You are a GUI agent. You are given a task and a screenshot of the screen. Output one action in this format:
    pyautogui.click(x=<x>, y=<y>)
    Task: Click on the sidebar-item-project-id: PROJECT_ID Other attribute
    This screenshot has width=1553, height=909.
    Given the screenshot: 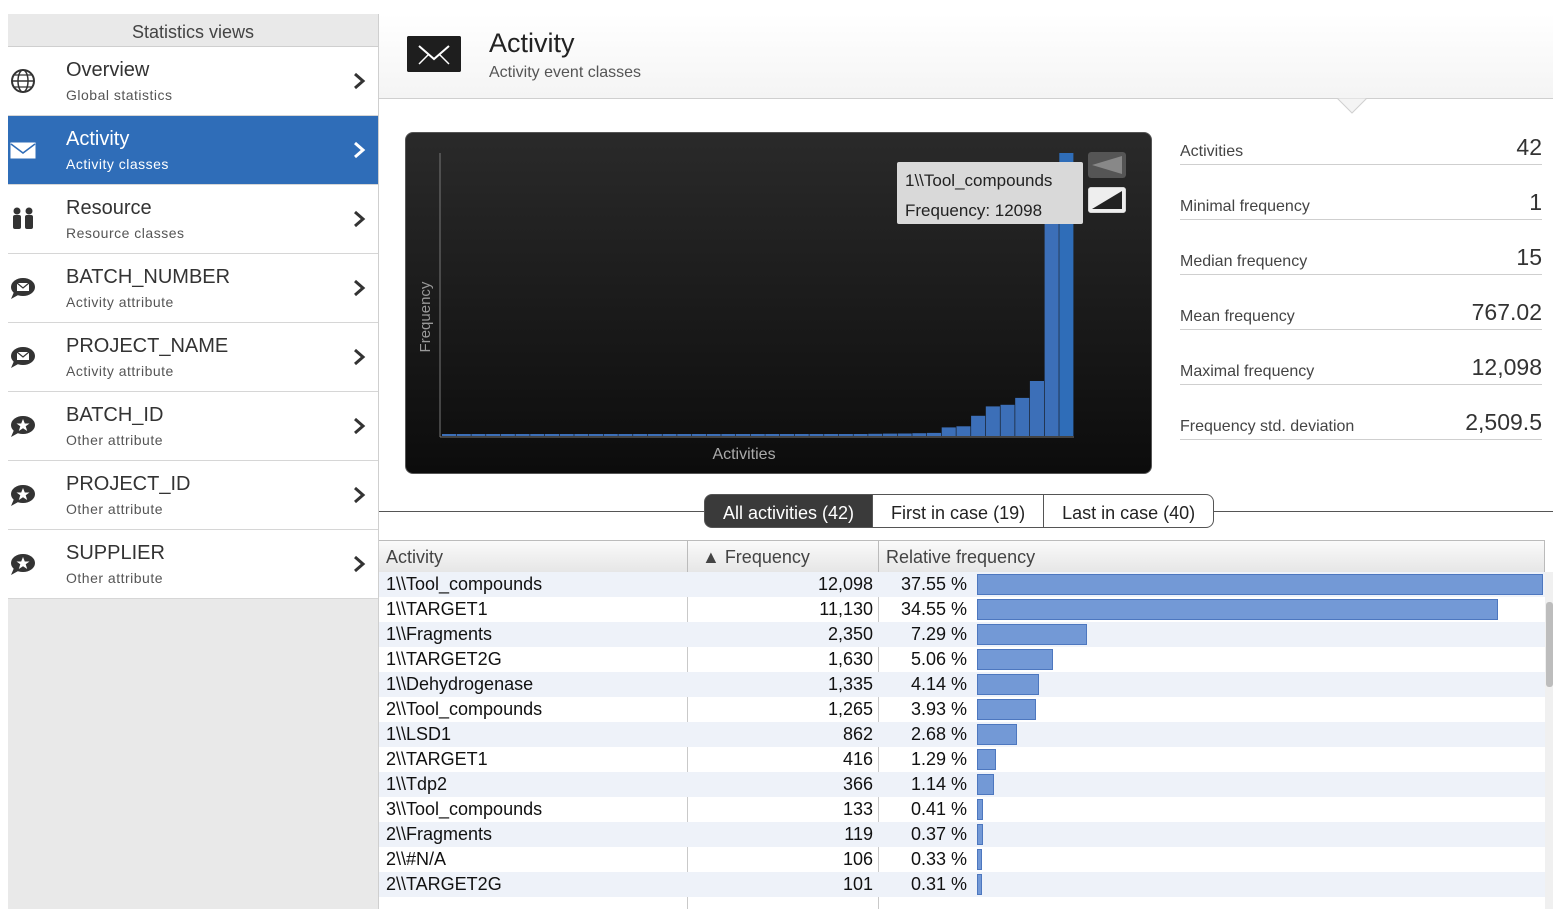 What is the action you would take?
    pyautogui.click(x=193, y=495)
    